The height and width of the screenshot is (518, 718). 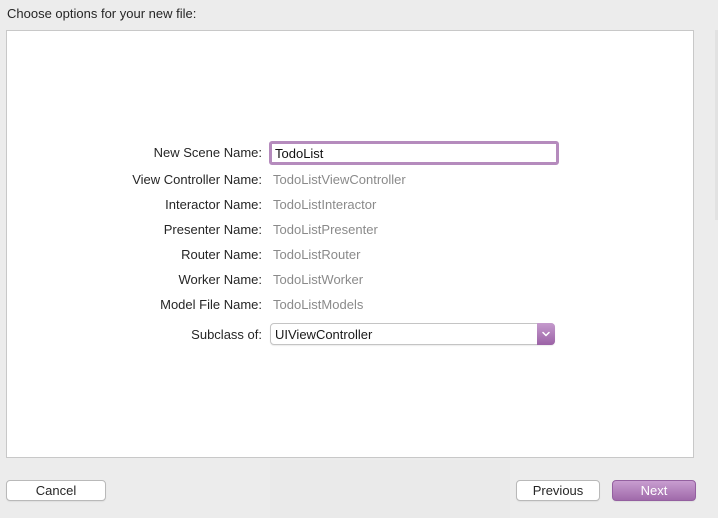 What do you see at coordinates (213, 204) in the screenshot?
I see `interactor-name-label: Interactor Name:` at bounding box center [213, 204].